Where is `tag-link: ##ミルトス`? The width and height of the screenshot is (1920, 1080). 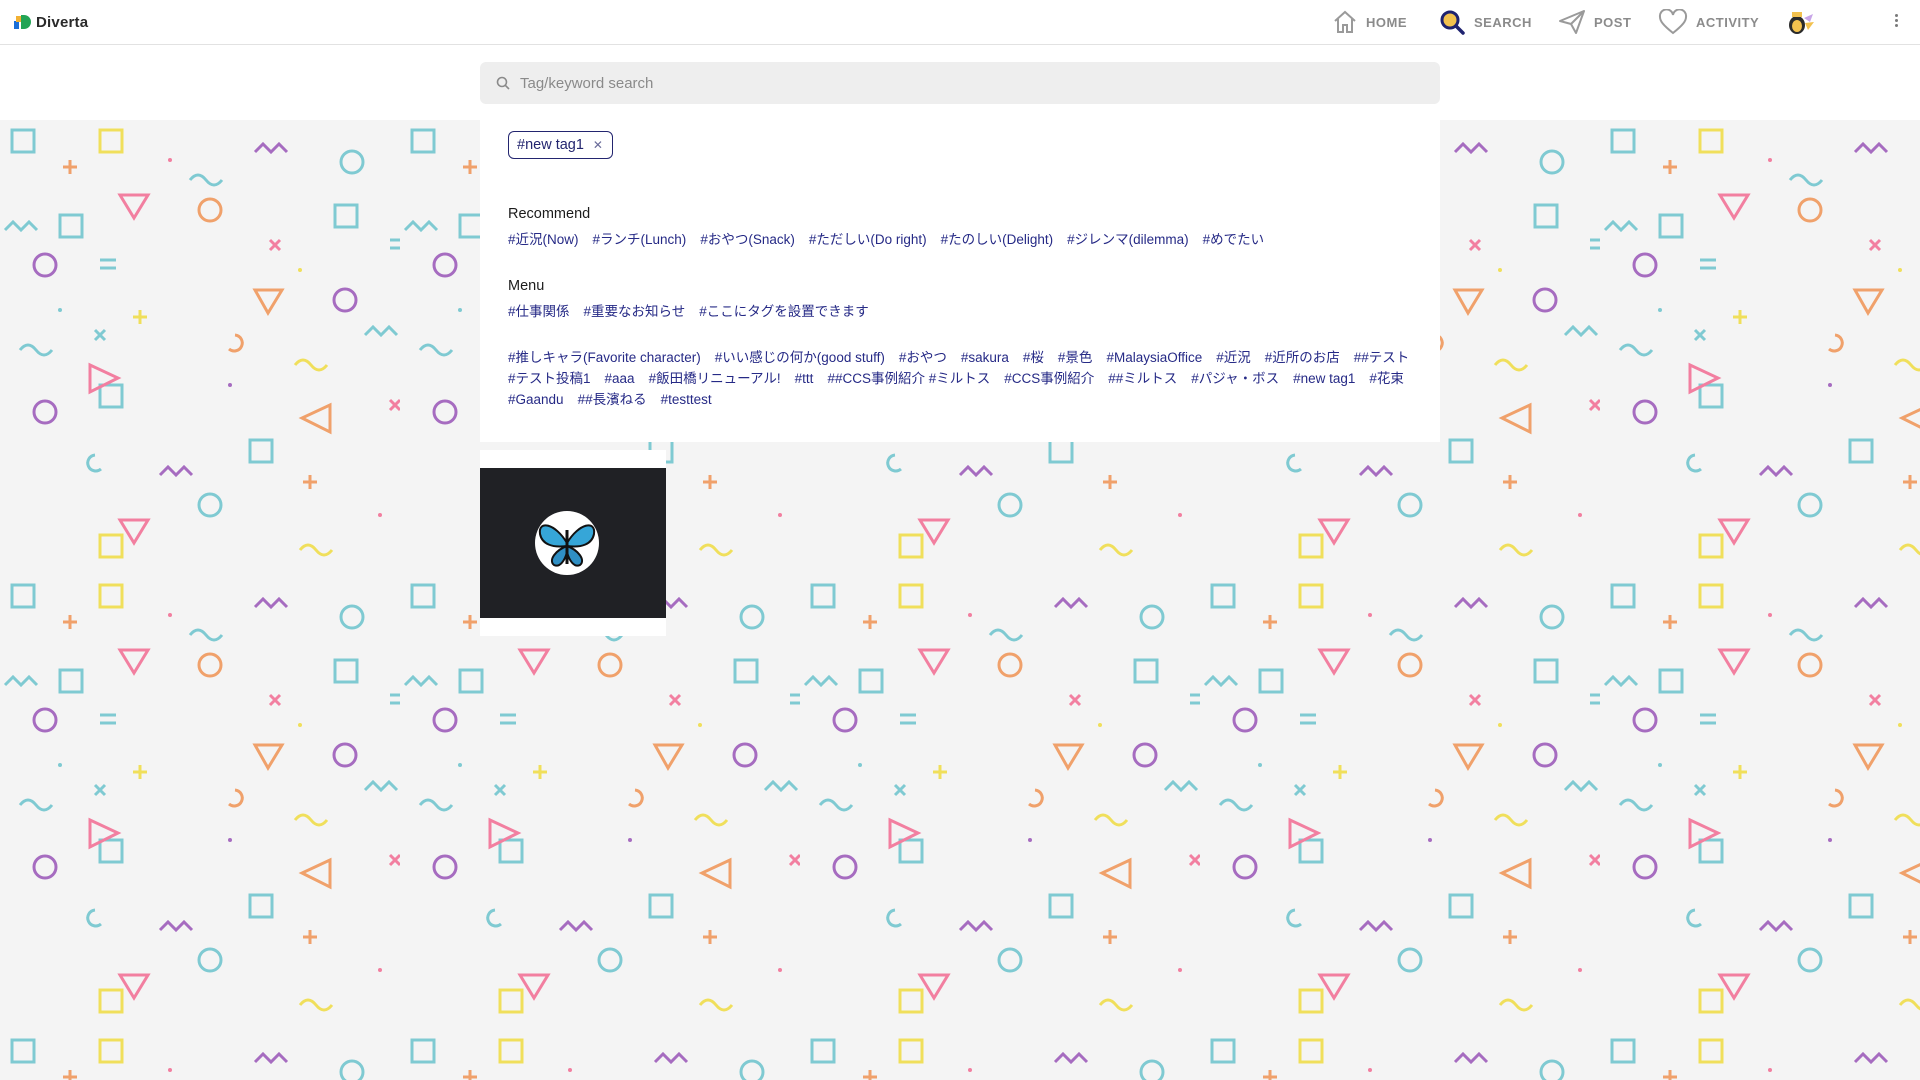 tag-link: ##ミルトス is located at coordinates (1142, 378).